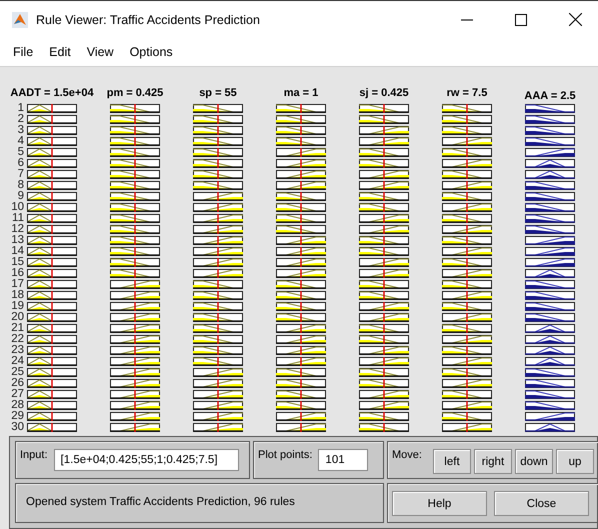 This screenshot has width=598, height=529. What do you see at coordinates (100, 52) in the screenshot?
I see `menu-item: View` at bounding box center [100, 52].